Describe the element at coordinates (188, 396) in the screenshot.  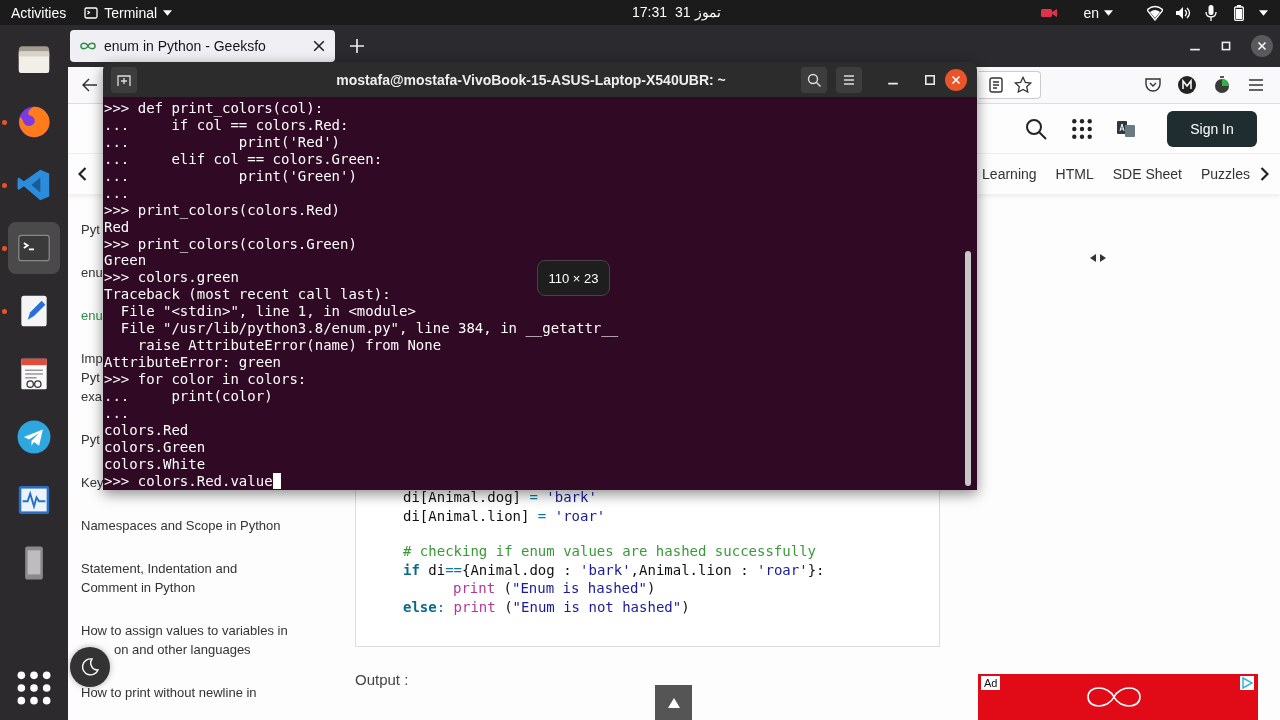
I see `terminal-line: ... print(color)` at that location.